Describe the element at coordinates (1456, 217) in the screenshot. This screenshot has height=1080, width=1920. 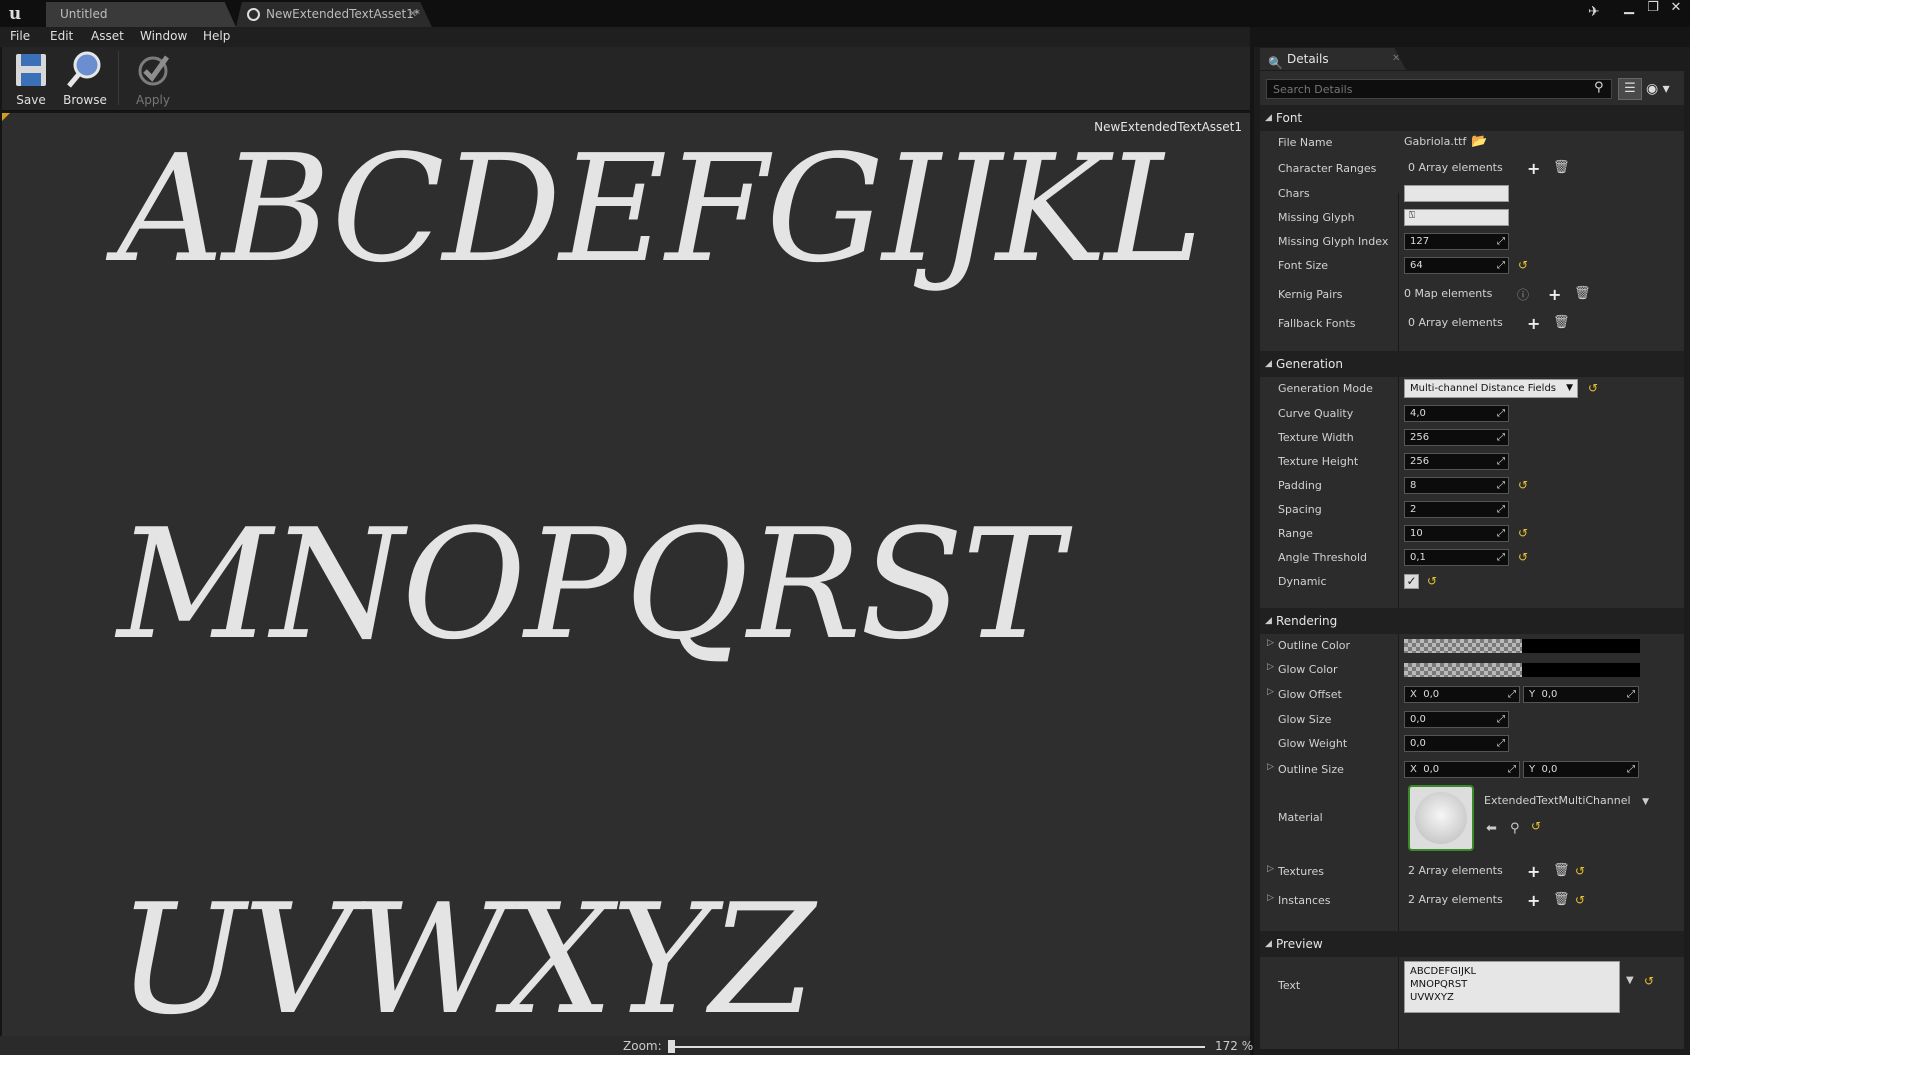
I see `missing-glyph-input: ⍂` at that location.